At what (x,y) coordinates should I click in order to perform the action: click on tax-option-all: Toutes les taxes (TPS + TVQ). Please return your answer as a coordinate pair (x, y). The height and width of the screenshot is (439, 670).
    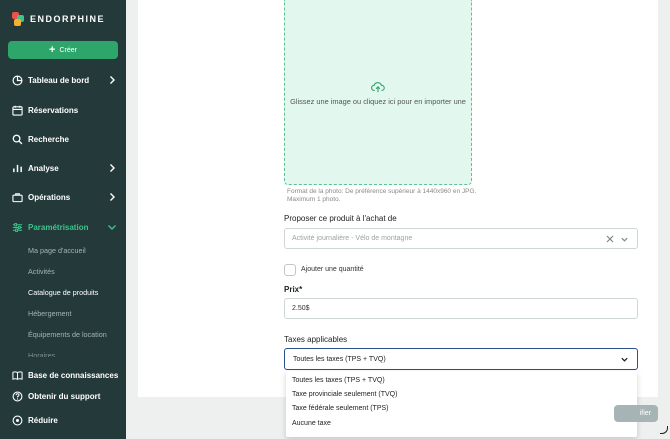
    Looking at the image, I should click on (338, 380).